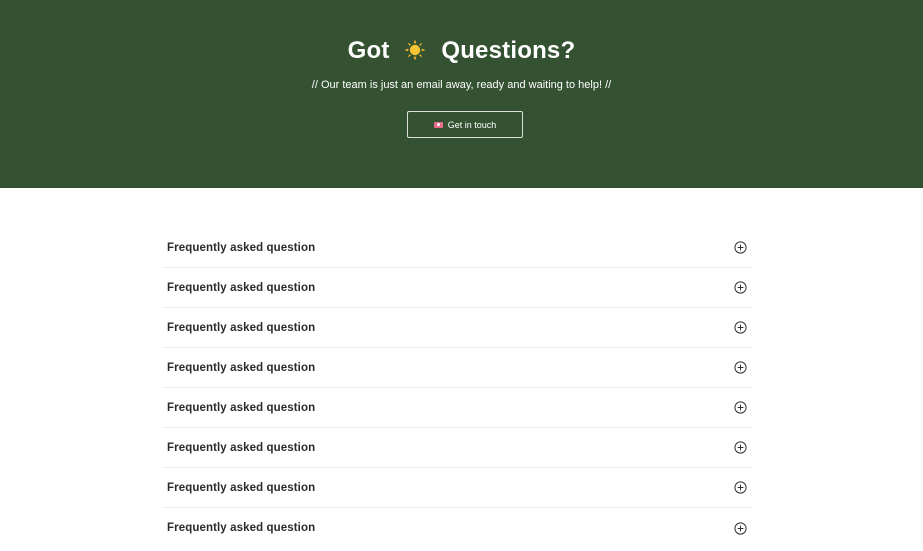 Image resolution: width=923 pixels, height=551 pixels. What do you see at coordinates (472, 124) in the screenshot?
I see `get-in-touch-label: Get in touch` at bounding box center [472, 124].